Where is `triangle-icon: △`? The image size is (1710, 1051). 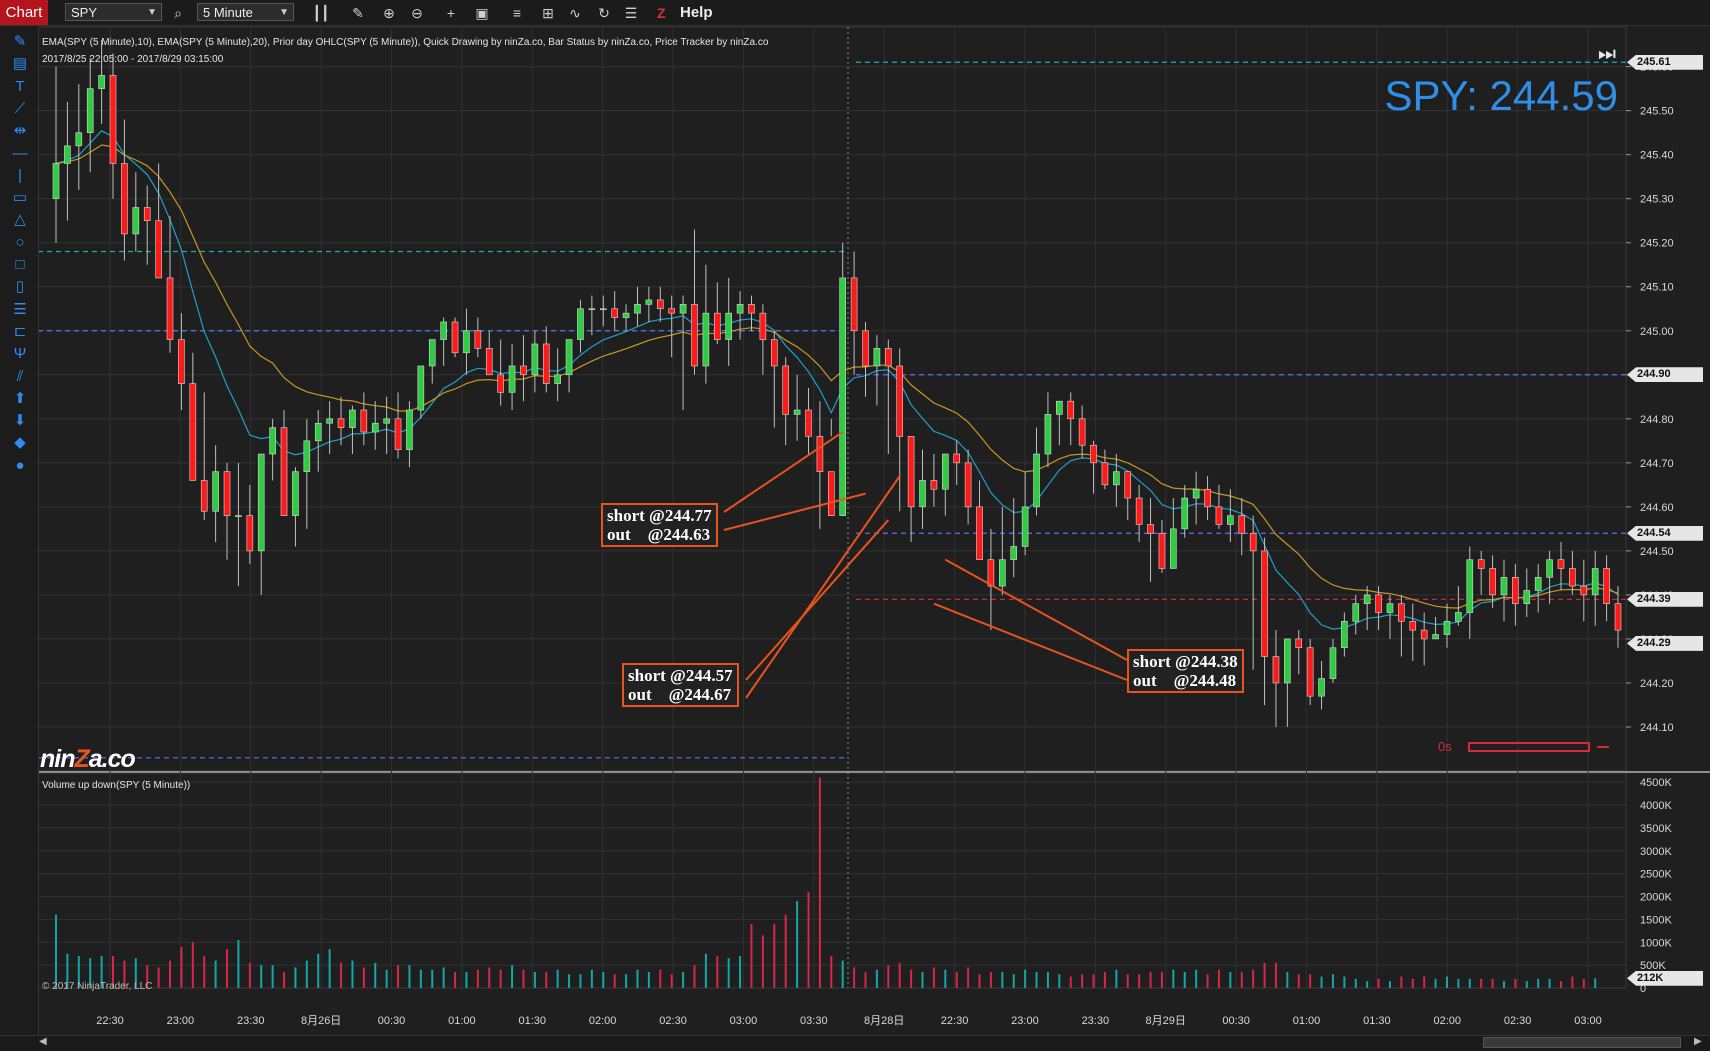
triangle-icon: △ is located at coordinates (20, 220).